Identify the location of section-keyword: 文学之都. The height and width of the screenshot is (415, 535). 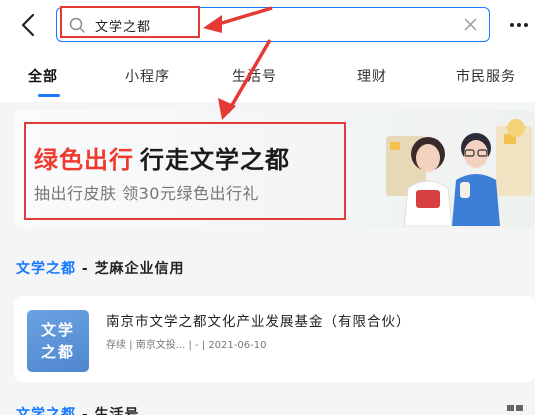
(46, 269).